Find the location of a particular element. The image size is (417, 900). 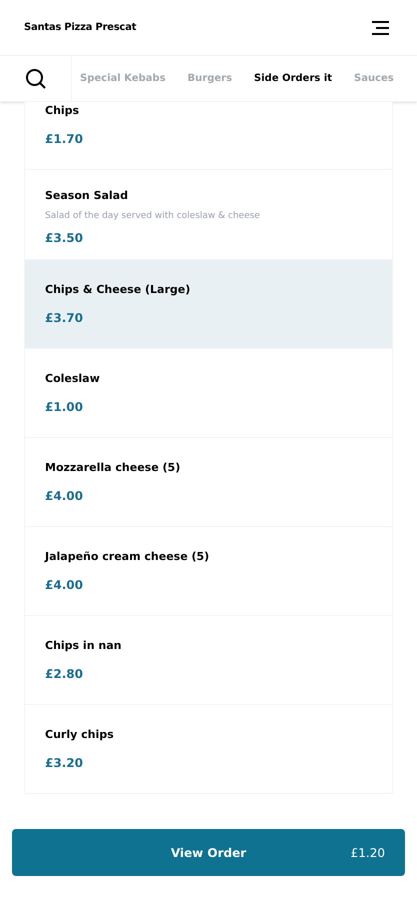

item-description: Salad of the day served with coleslaw & cheese is located at coordinates (153, 216).